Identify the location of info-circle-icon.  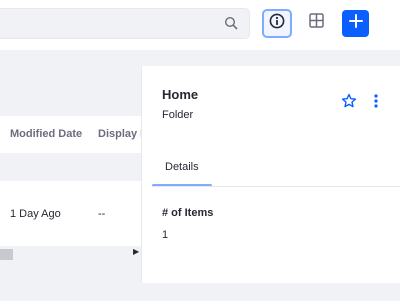
(277, 23).